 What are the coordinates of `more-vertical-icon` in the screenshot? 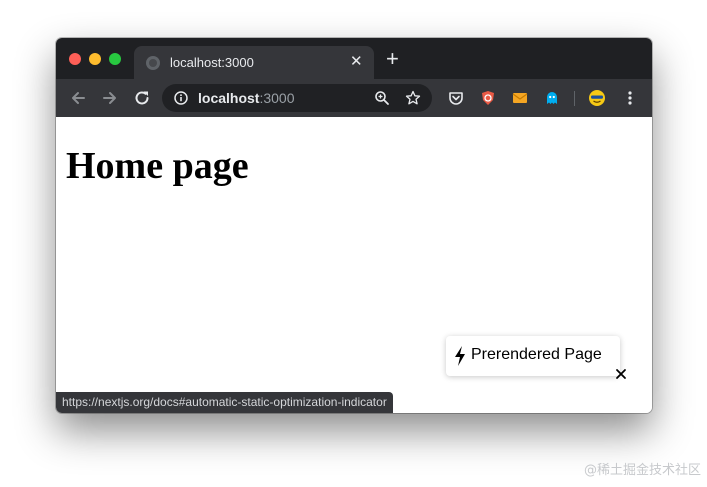 It's located at (630, 98).